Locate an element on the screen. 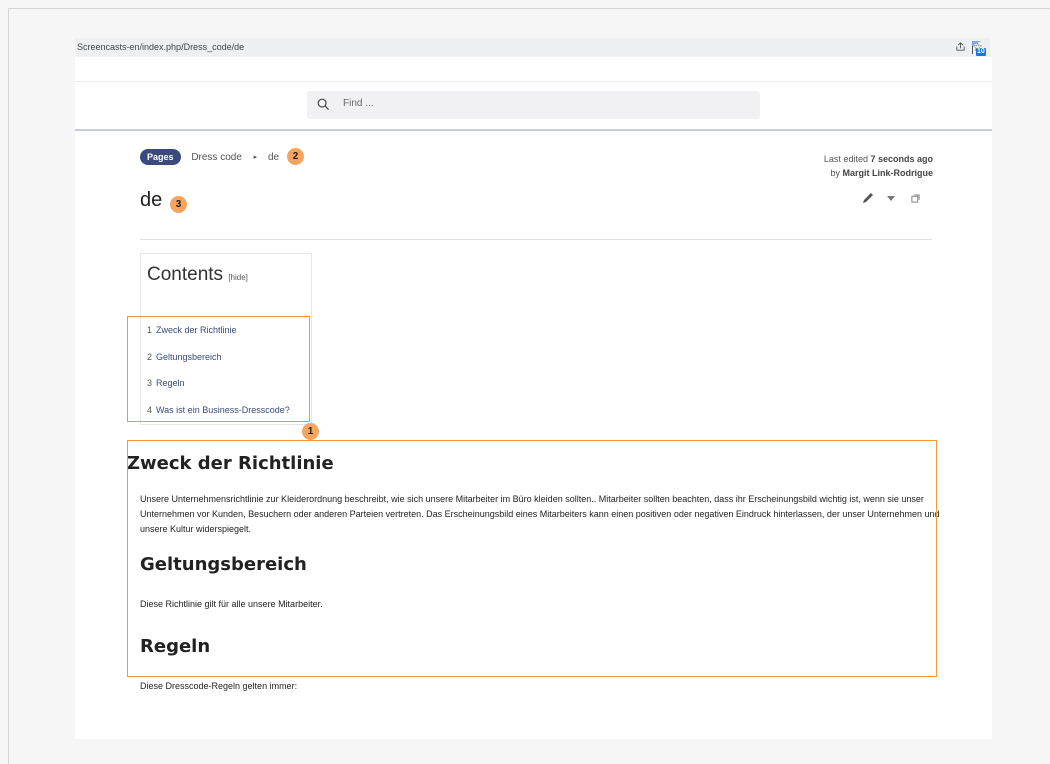 This screenshot has width=1050, height=764. edited-author: Margit Link-Rodrigue is located at coordinates (888, 173).